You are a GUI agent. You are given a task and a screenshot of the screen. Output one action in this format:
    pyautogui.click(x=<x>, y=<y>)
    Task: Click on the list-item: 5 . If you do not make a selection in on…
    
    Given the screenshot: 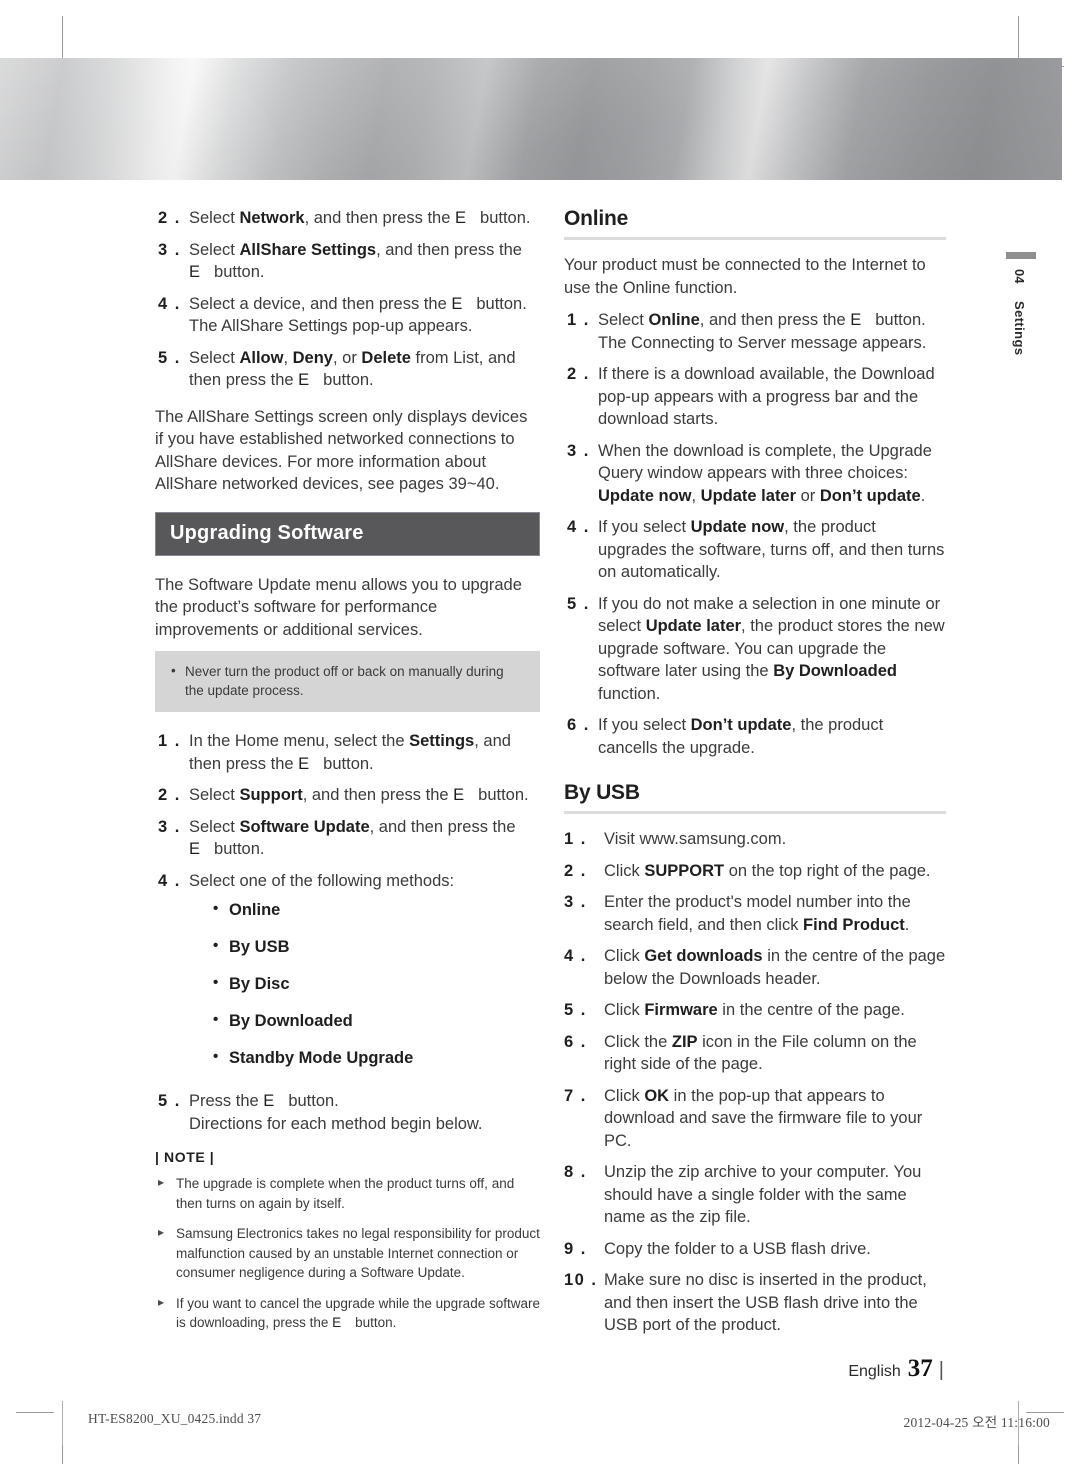 What is the action you would take?
    pyautogui.click(x=755, y=649)
    